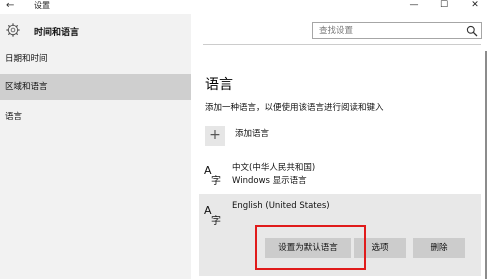 The width and height of the screenshot is (493, 279). Describe the element at coordinates (219, 85) in the screenshot. I see `page-title: 语言` at that location.